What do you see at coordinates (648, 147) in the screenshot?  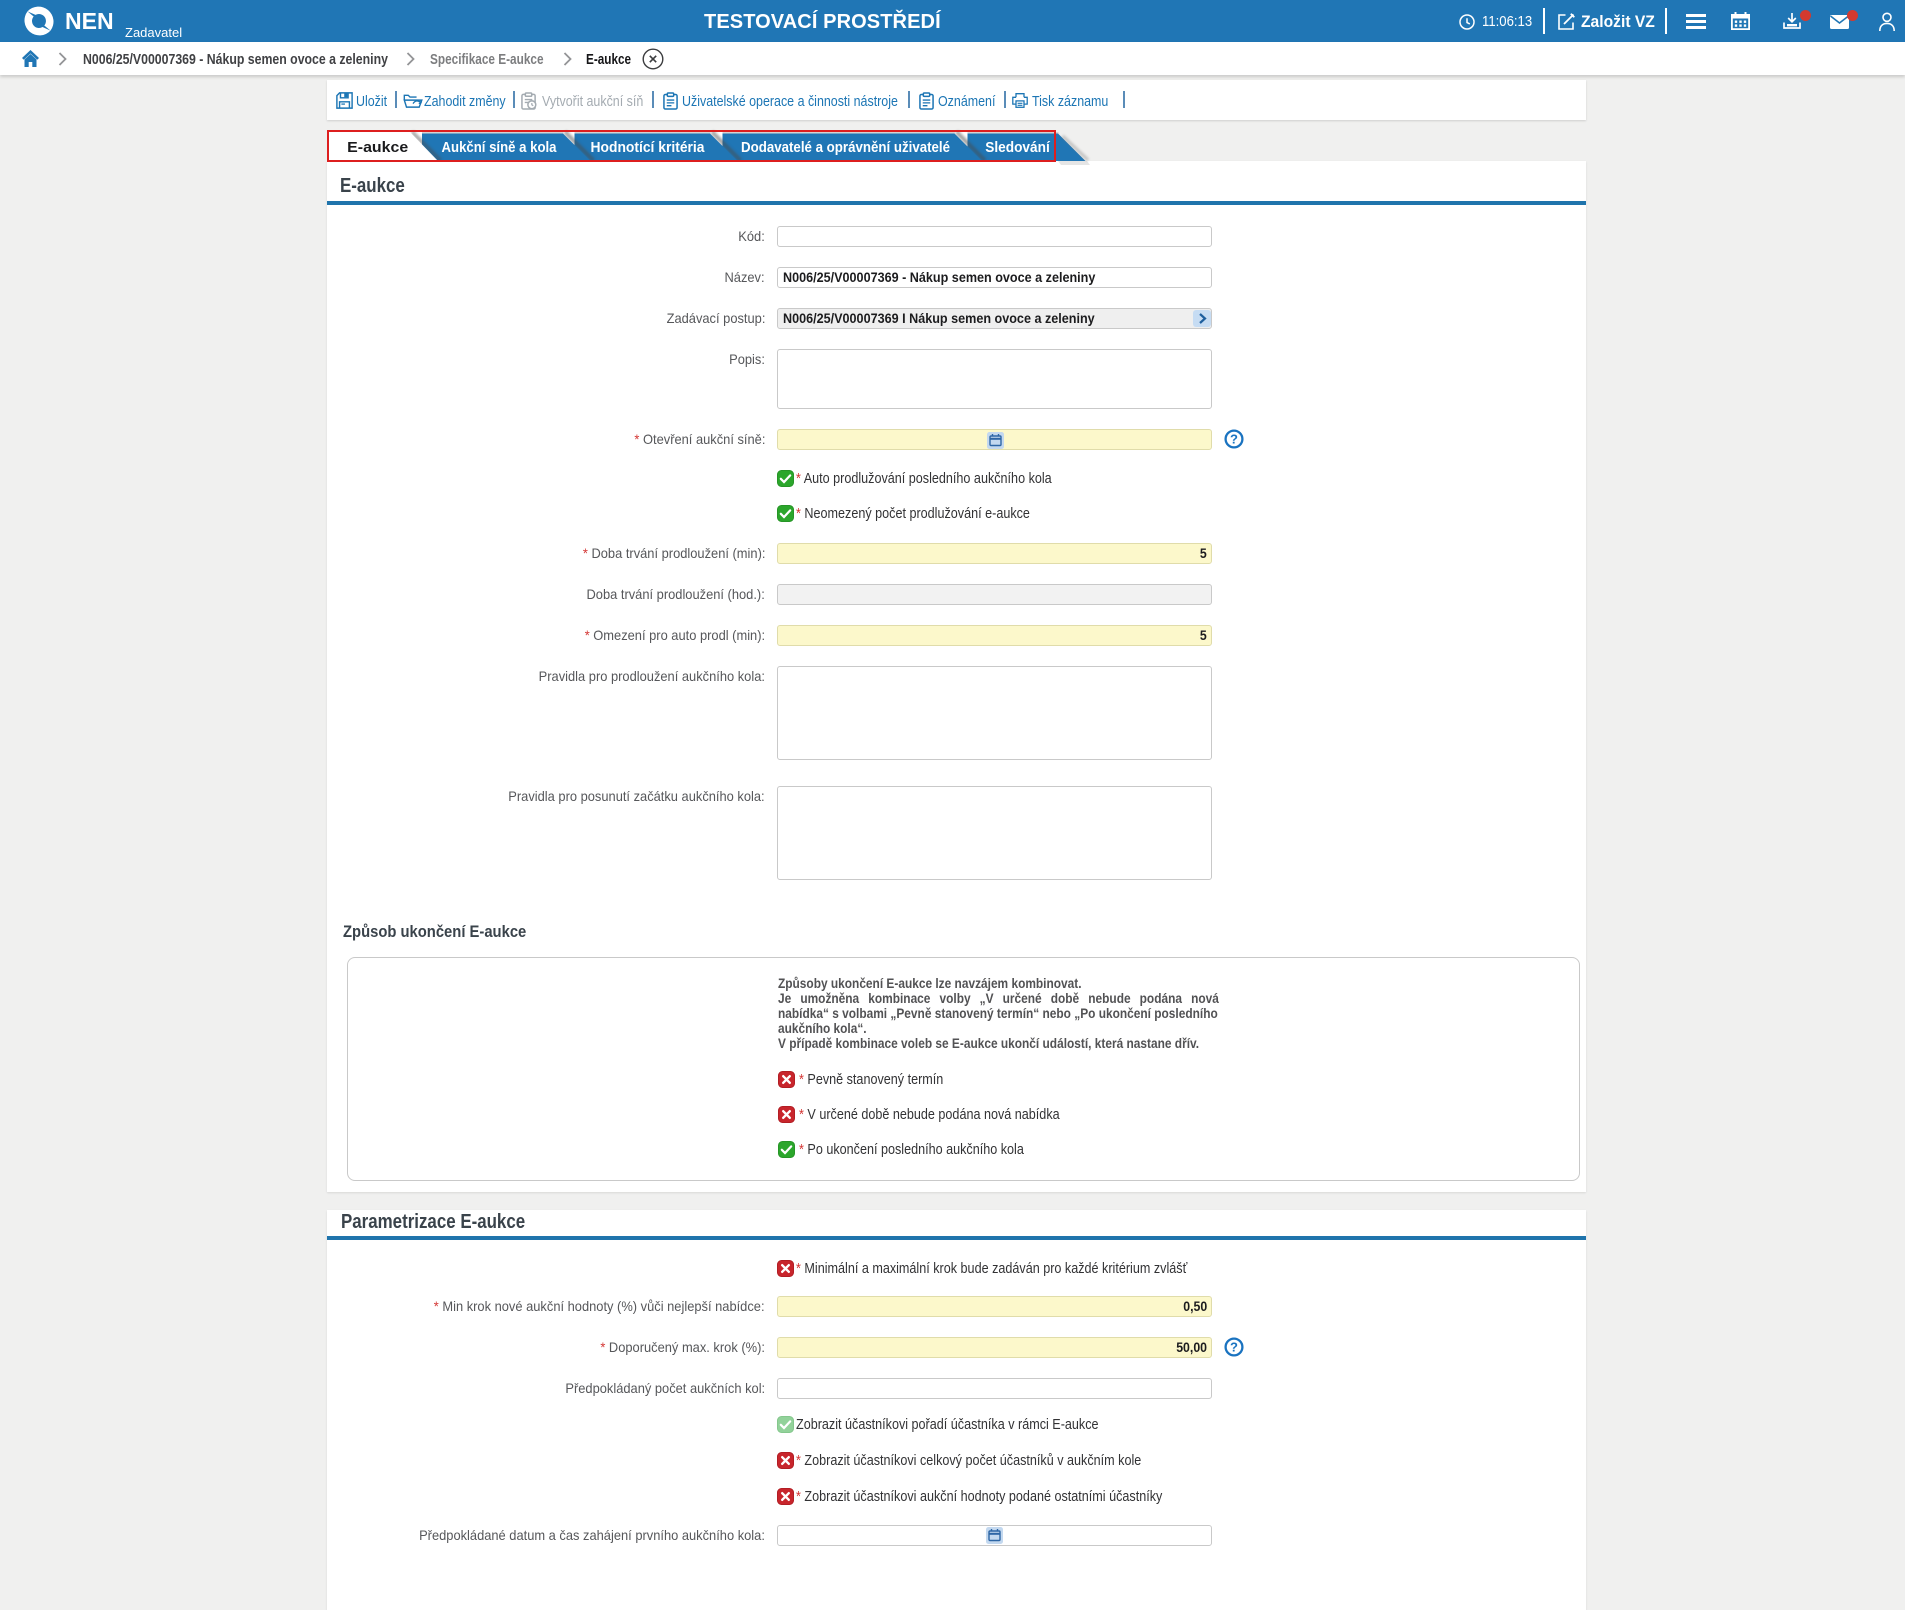 I see `svg-text: Hodnotící kritéria` at bounding box center [648, 147].